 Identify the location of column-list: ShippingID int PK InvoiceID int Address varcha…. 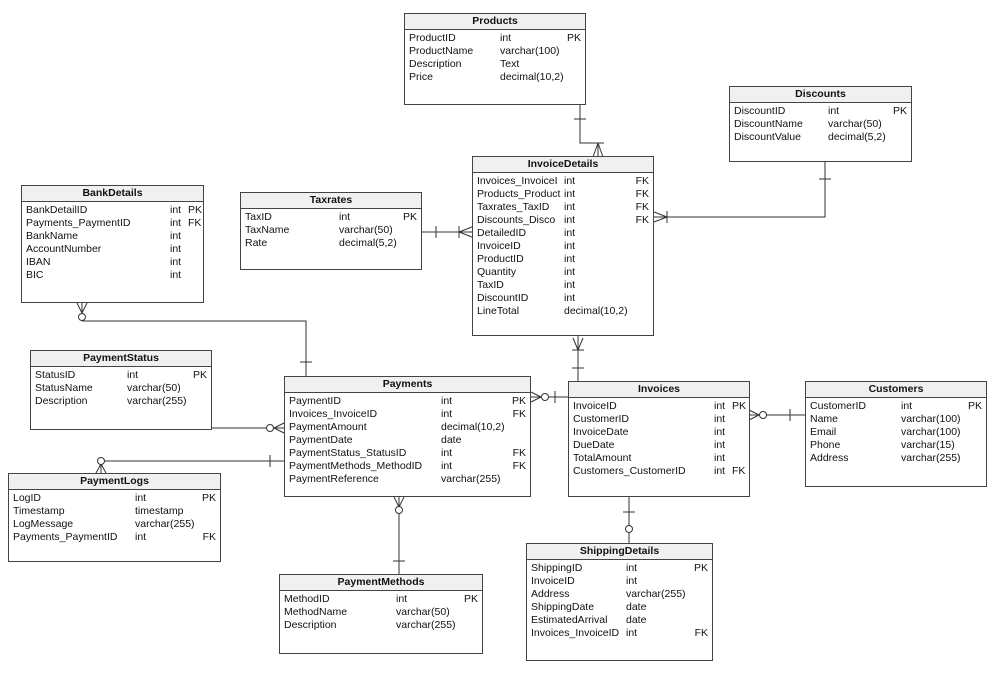
(619, 600).